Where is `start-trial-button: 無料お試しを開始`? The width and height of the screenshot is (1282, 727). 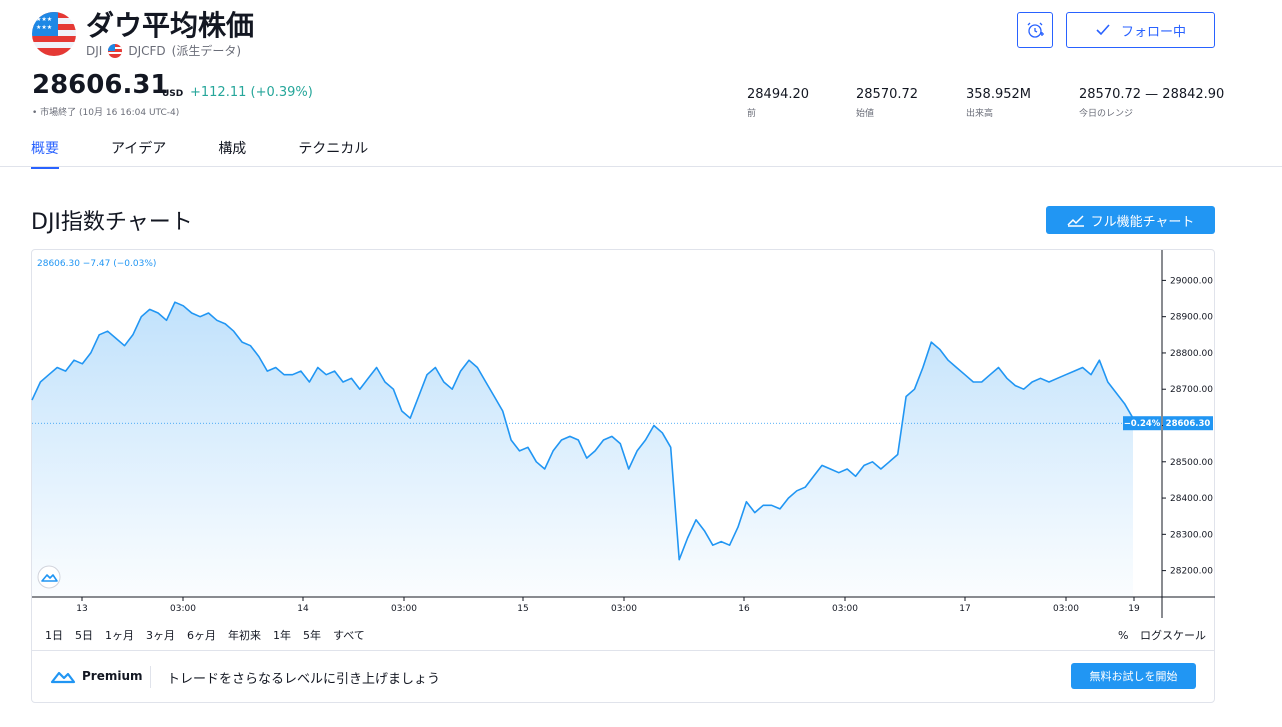
start-trial-button: 無料お試しを開始 is located at coordinates (1133, 676).